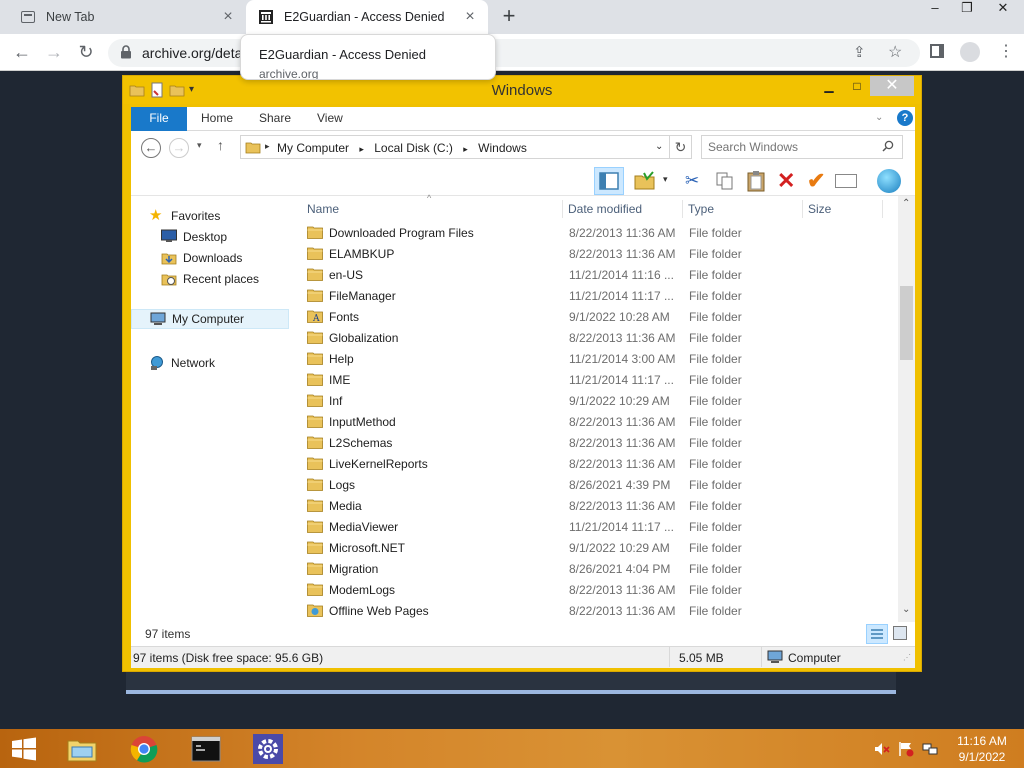 This screenshot has width=1024, height=768. Describe the element at coordinates (816, 181) in the screenshot. I see `rename-check-icon: ✔` at that location.